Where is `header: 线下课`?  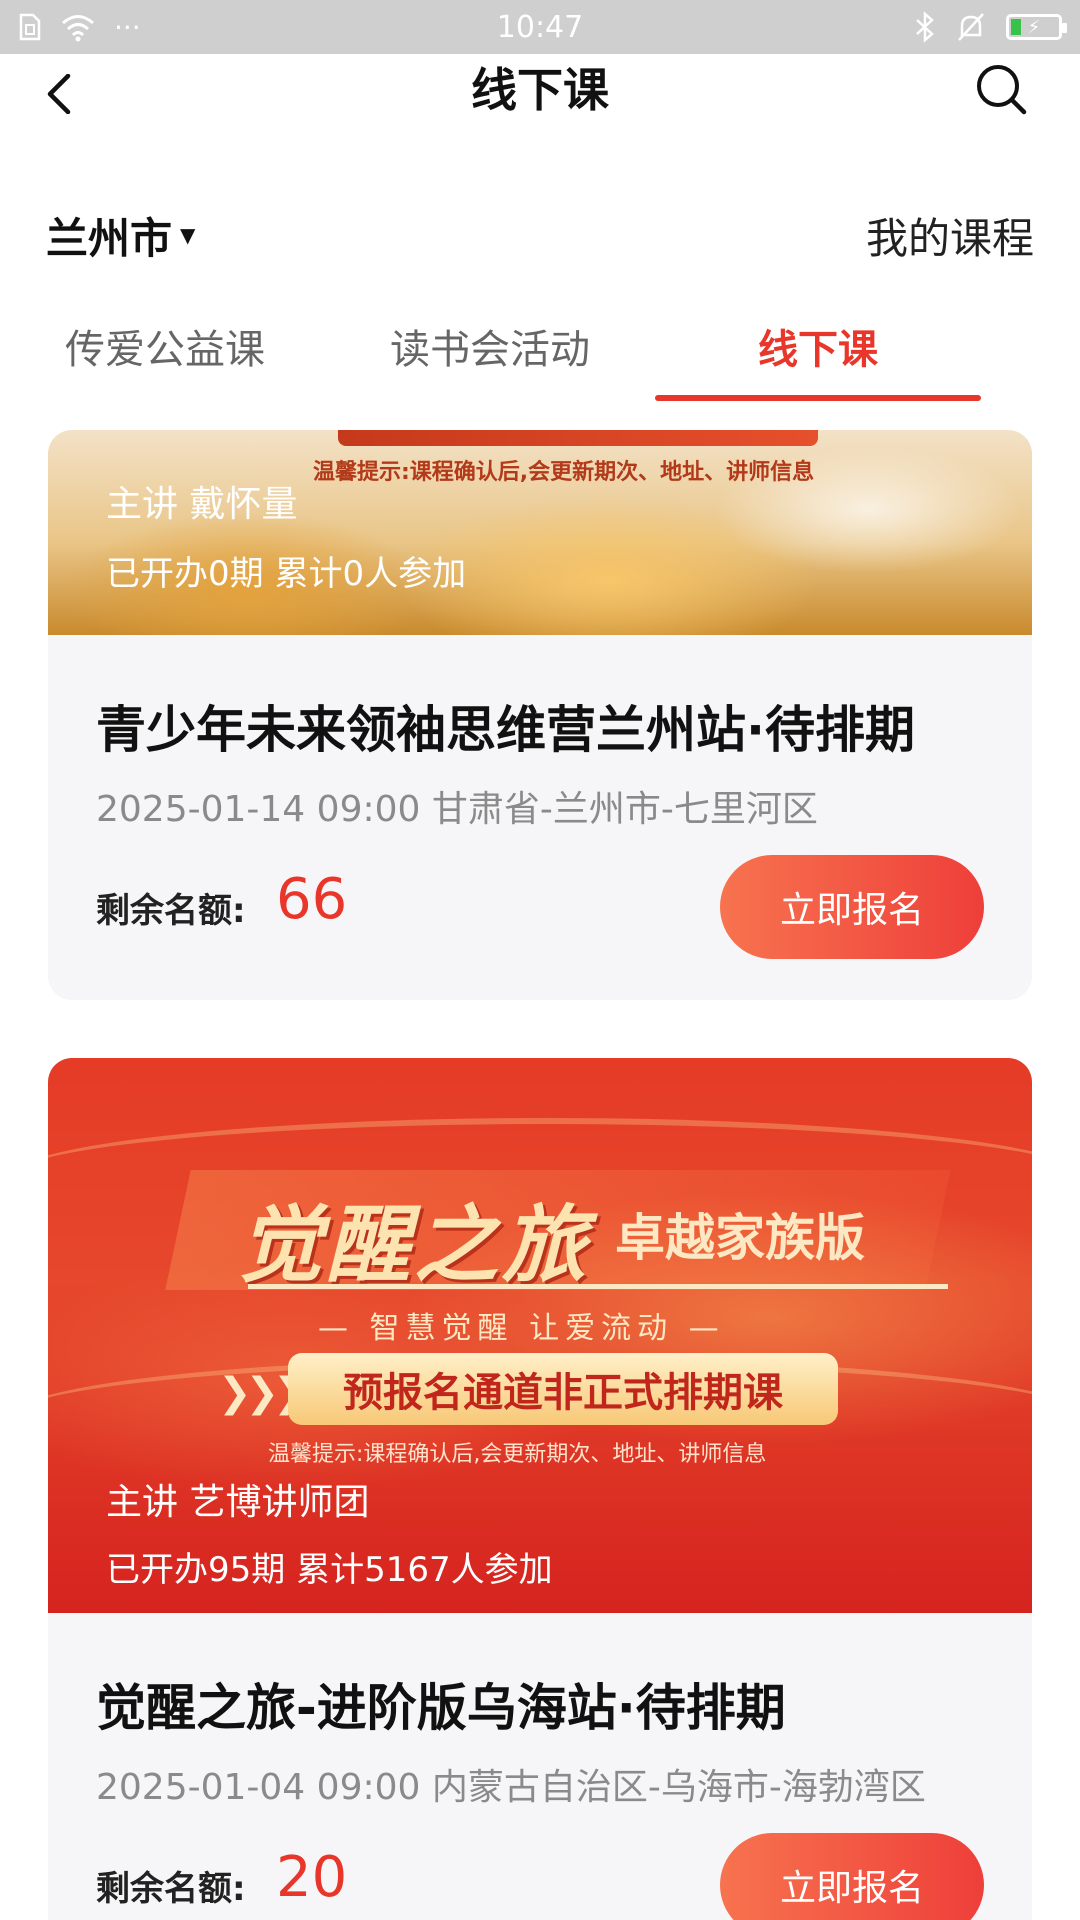 header: 线下课 is located at coordinates (540, 104).